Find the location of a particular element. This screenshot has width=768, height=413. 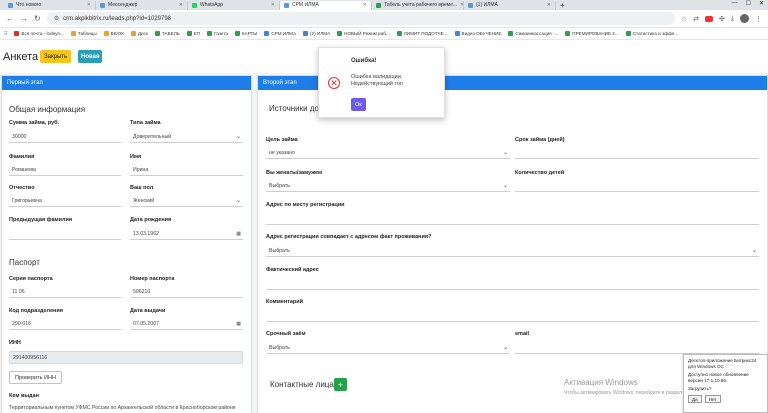

field-label: Фамилия is located at coordinates (22, 157).